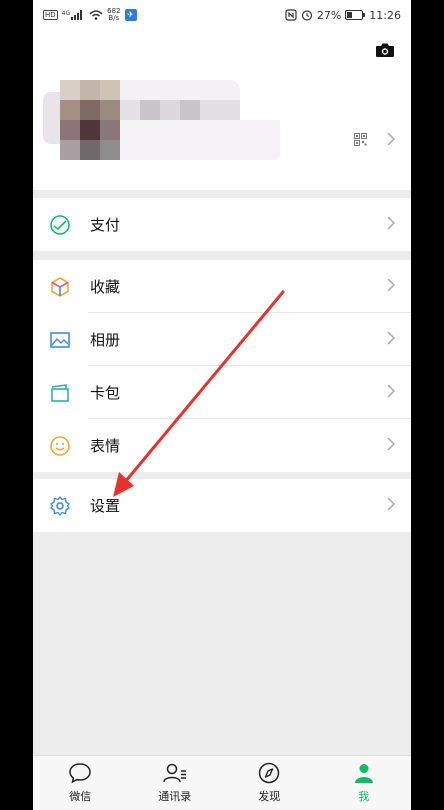 This screenshot has width=444, height=810. What do you see at coordinates (60, 225) in the screenshot?
I see `pay-icon` at bounding box center [60, 225].